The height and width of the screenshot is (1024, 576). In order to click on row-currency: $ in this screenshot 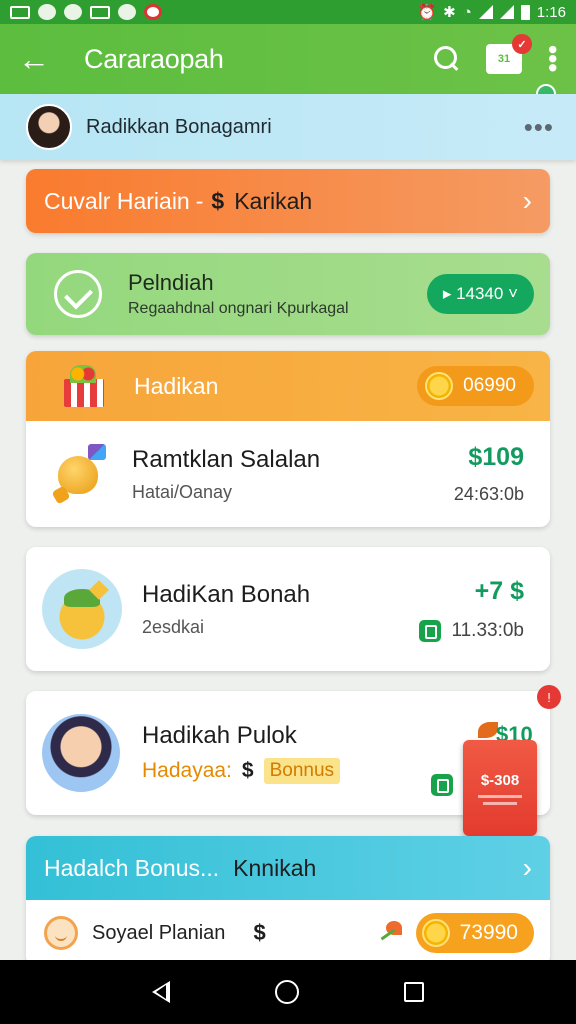, I will do `click(259, 932)`.